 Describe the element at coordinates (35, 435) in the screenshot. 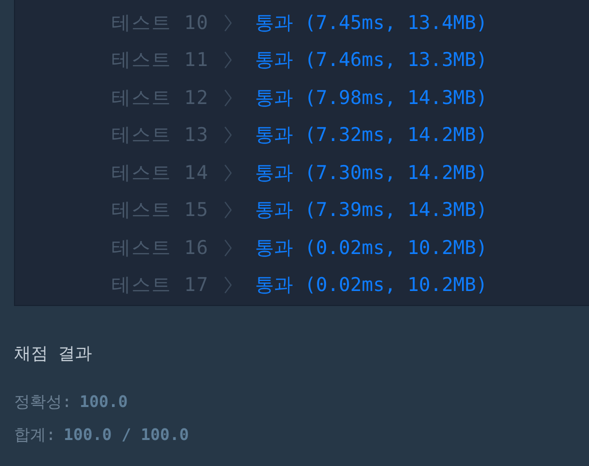

I see `summary-label: 합계:` at that location.